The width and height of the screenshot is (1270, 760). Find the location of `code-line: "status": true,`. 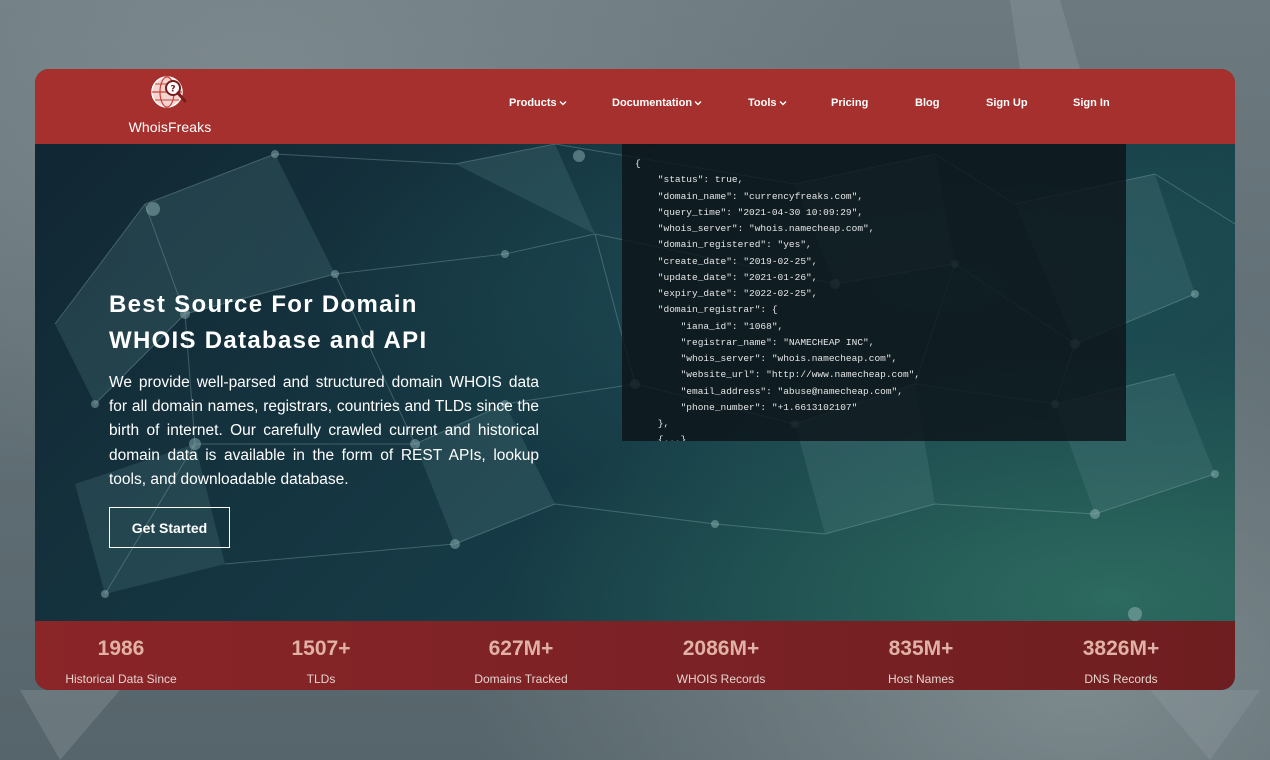

code-line: "status": true, is located at coordinates (689, 180).